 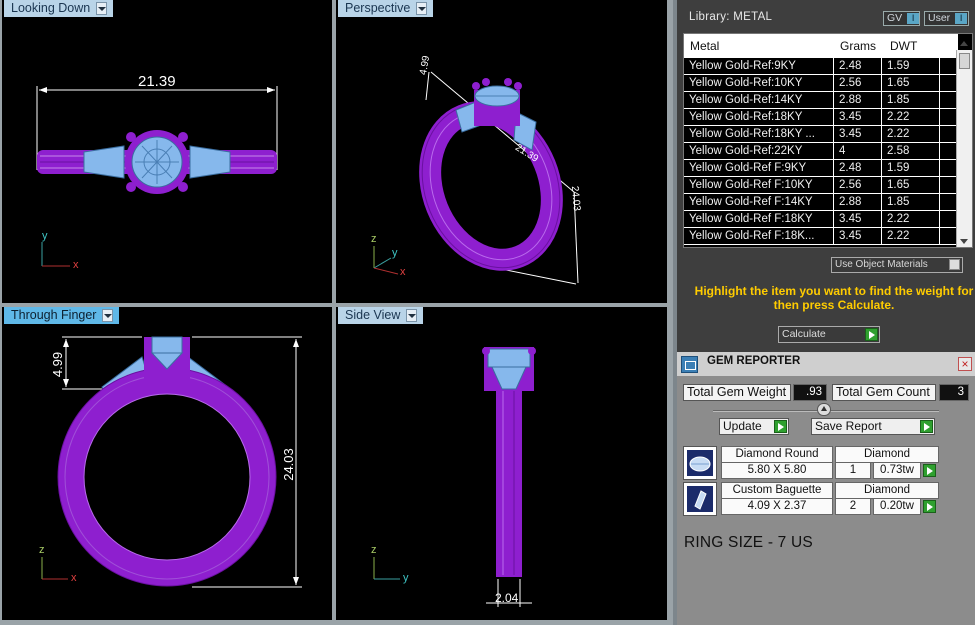 I want to click on table-row: Yellow Gold-Ref:18KY 3.45 2.22, so click(x=821, y=117).